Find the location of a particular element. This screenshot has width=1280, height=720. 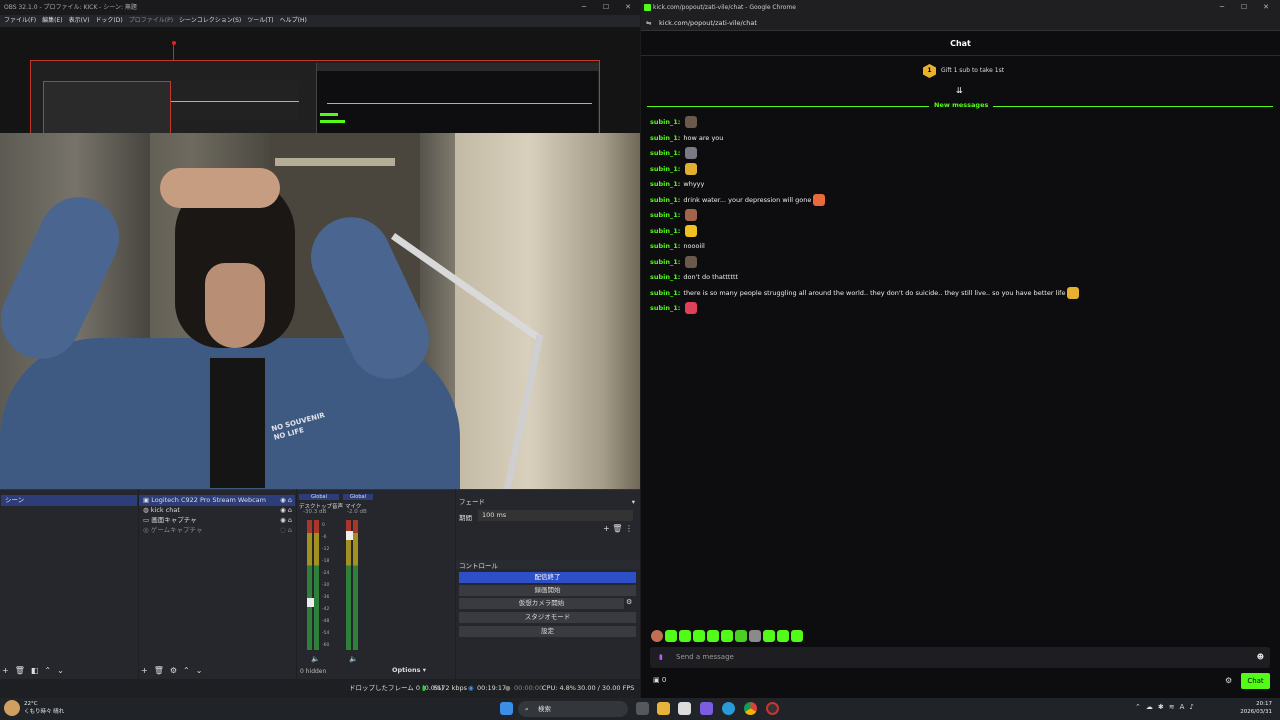

weather-icon is located at coordinates (12, 708).